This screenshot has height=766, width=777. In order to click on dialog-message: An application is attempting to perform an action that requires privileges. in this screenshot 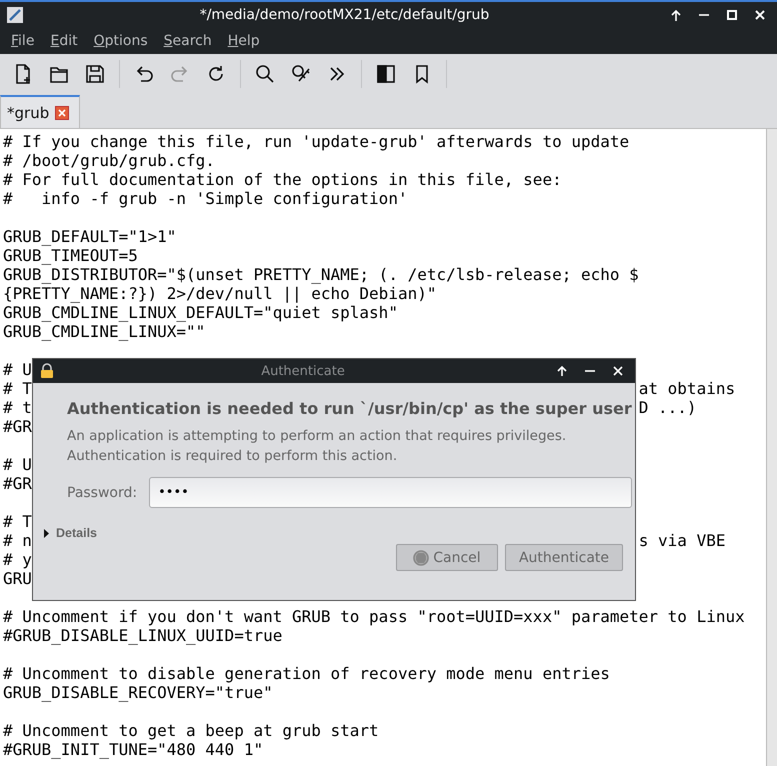, I will do `click(317, 436)`.